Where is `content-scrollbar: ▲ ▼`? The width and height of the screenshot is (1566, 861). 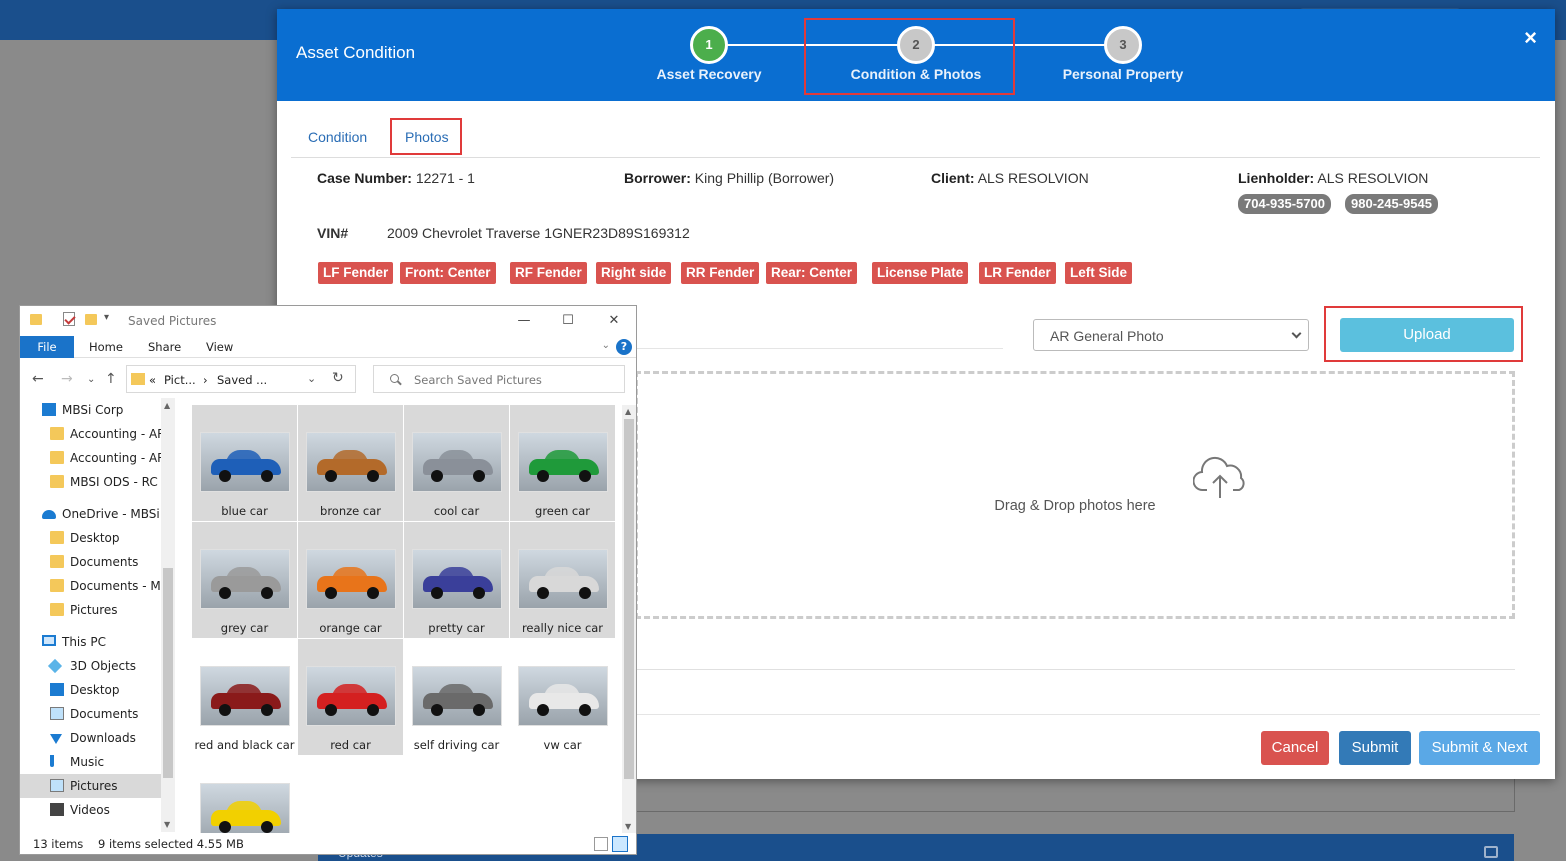 content-scrollbar: ▲ ▼ is located at coordinates (629, 619).